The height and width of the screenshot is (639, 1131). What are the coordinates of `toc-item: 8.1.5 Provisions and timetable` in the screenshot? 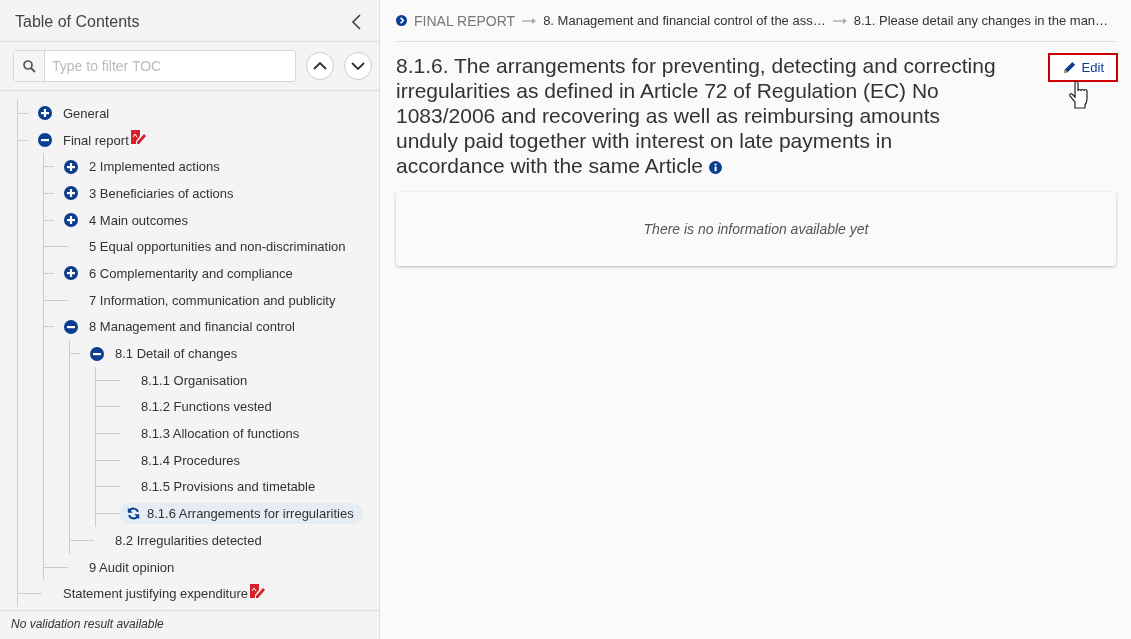 It's located at (228, 487).